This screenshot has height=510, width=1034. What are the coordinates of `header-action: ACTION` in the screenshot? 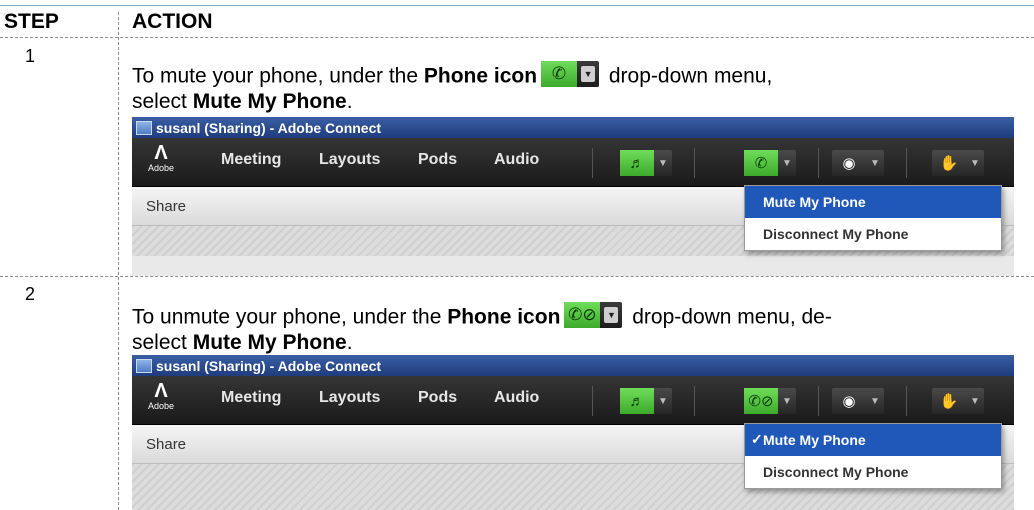 It's located at (172, 21).